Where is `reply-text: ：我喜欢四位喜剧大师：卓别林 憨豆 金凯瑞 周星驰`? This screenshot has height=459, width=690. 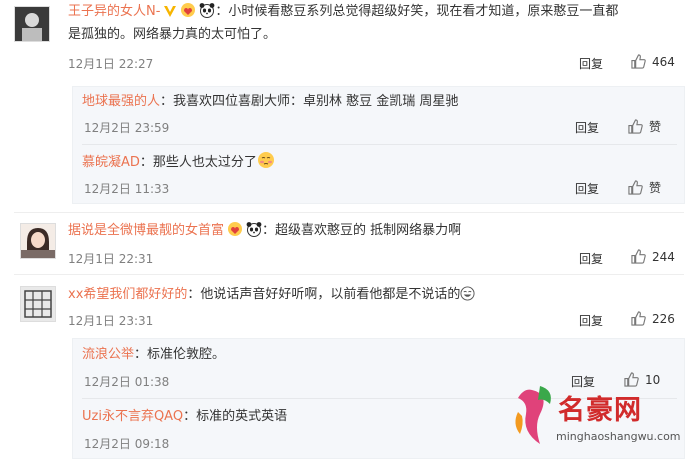 reply-text: ：我喜欢四位喜剧大师：卓别林 憨豆 金凯瑞 周星驰 is located at coordinates (309, 101).